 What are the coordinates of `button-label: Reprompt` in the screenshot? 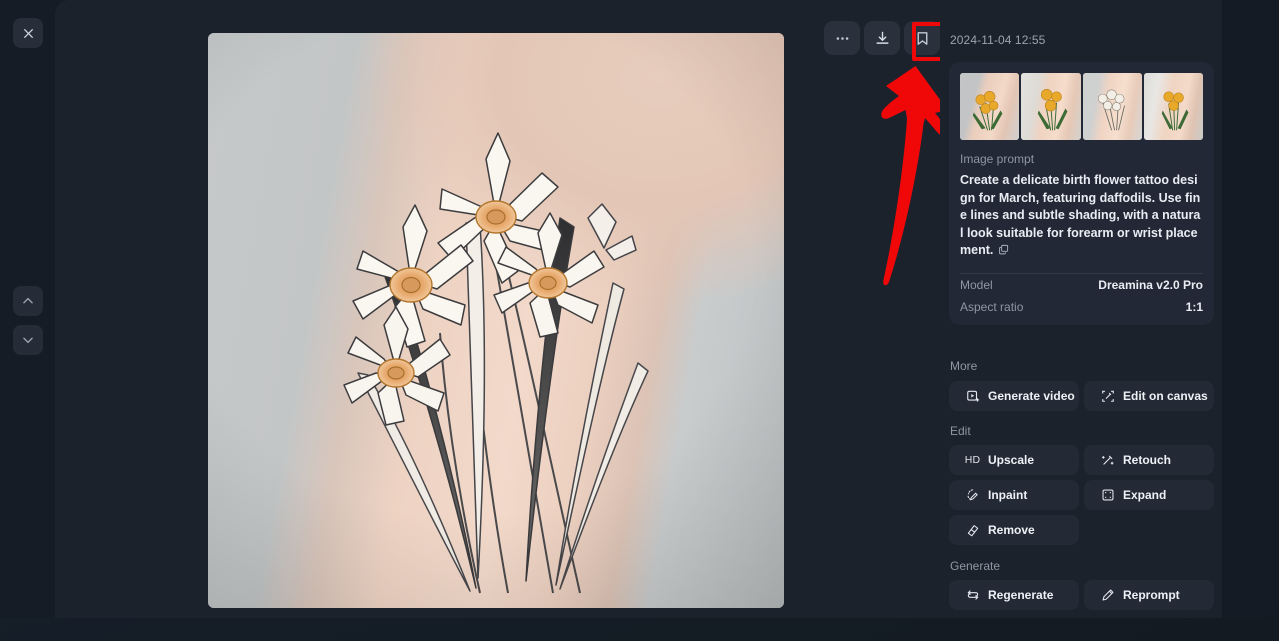 It's located at (1151, 595).